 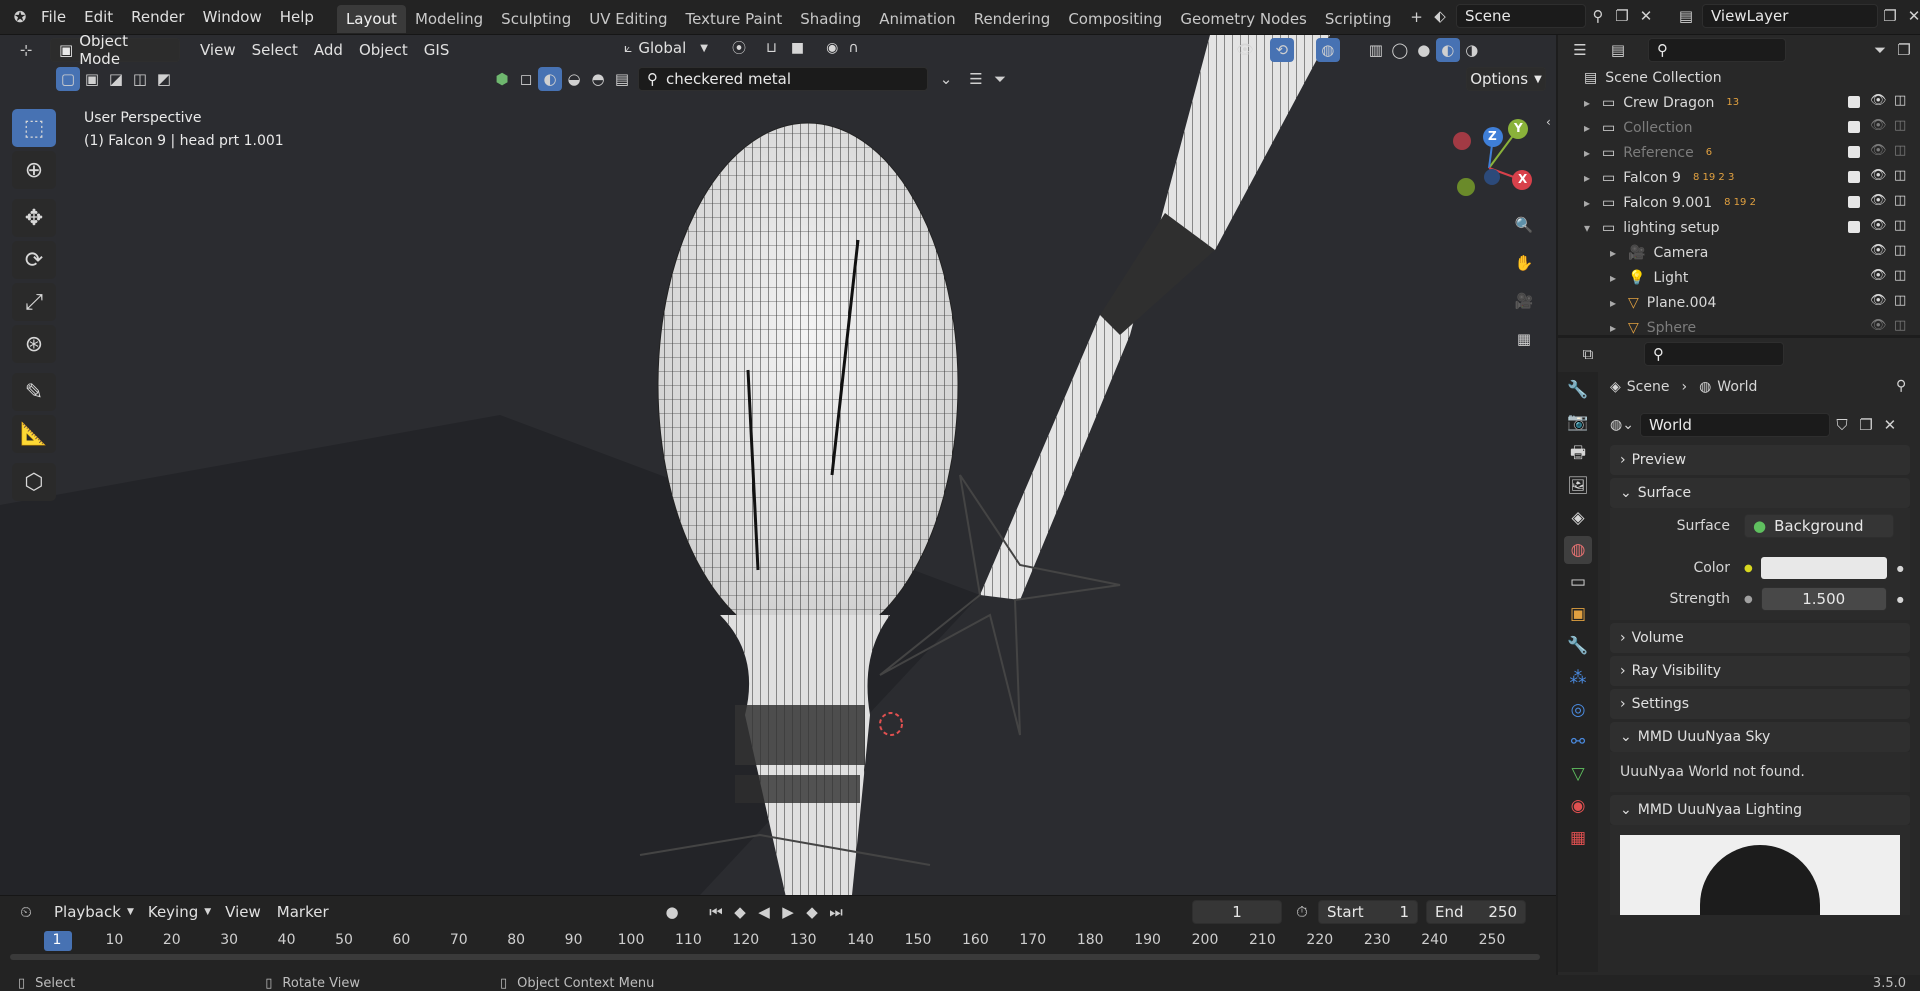 I want to click on pan-hand-icon: ✋, so click(x=1524, y=263).